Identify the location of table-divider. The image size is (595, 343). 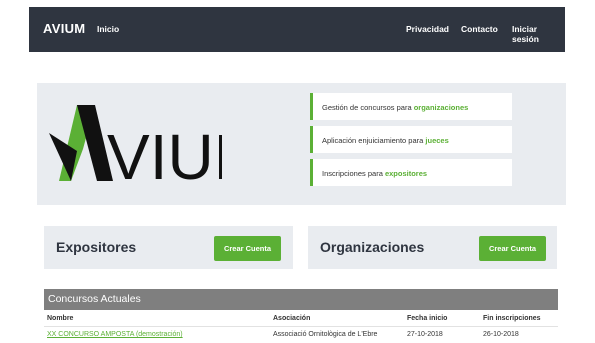
(301, 326).